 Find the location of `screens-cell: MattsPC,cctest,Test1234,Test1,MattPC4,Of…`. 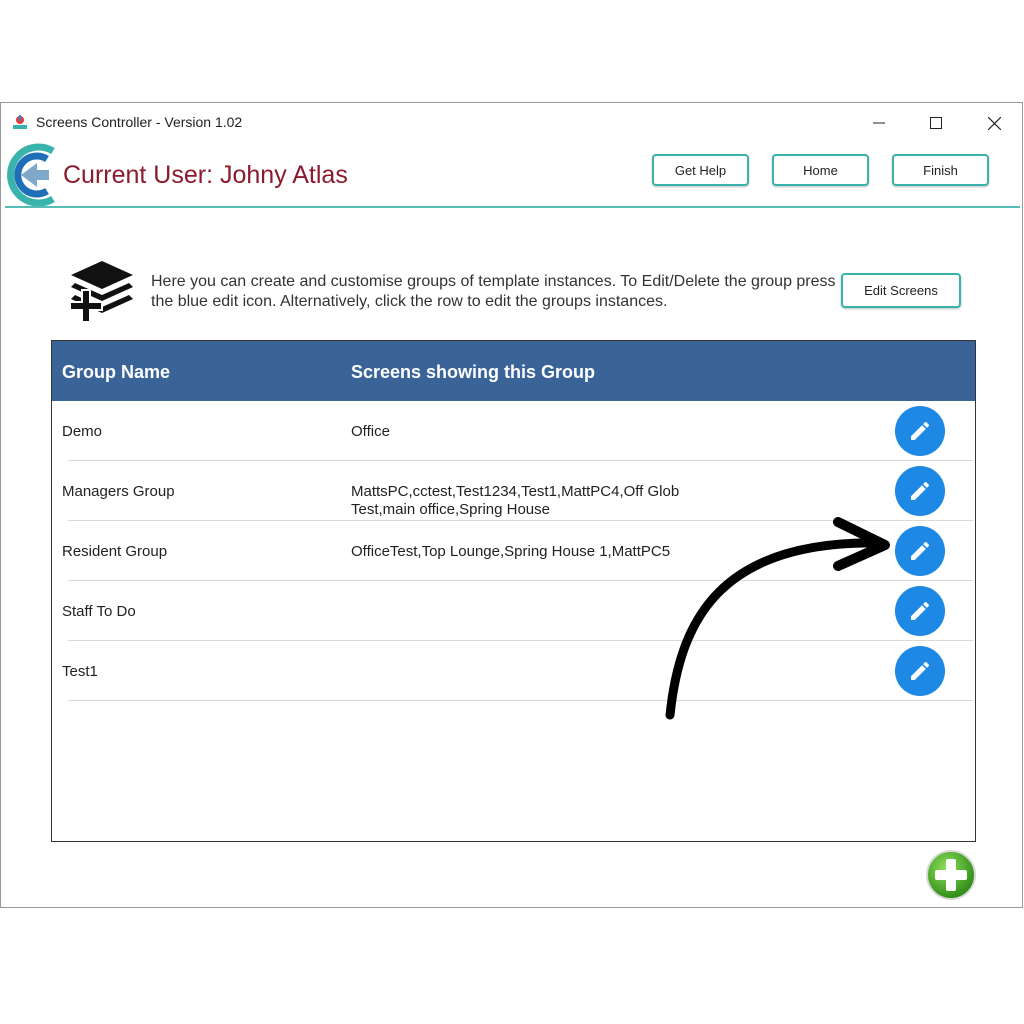

screens-cell: MattsPC,cctest,Test1234,Test1,MattPC4,Of… is located at coordinates (515, 500).